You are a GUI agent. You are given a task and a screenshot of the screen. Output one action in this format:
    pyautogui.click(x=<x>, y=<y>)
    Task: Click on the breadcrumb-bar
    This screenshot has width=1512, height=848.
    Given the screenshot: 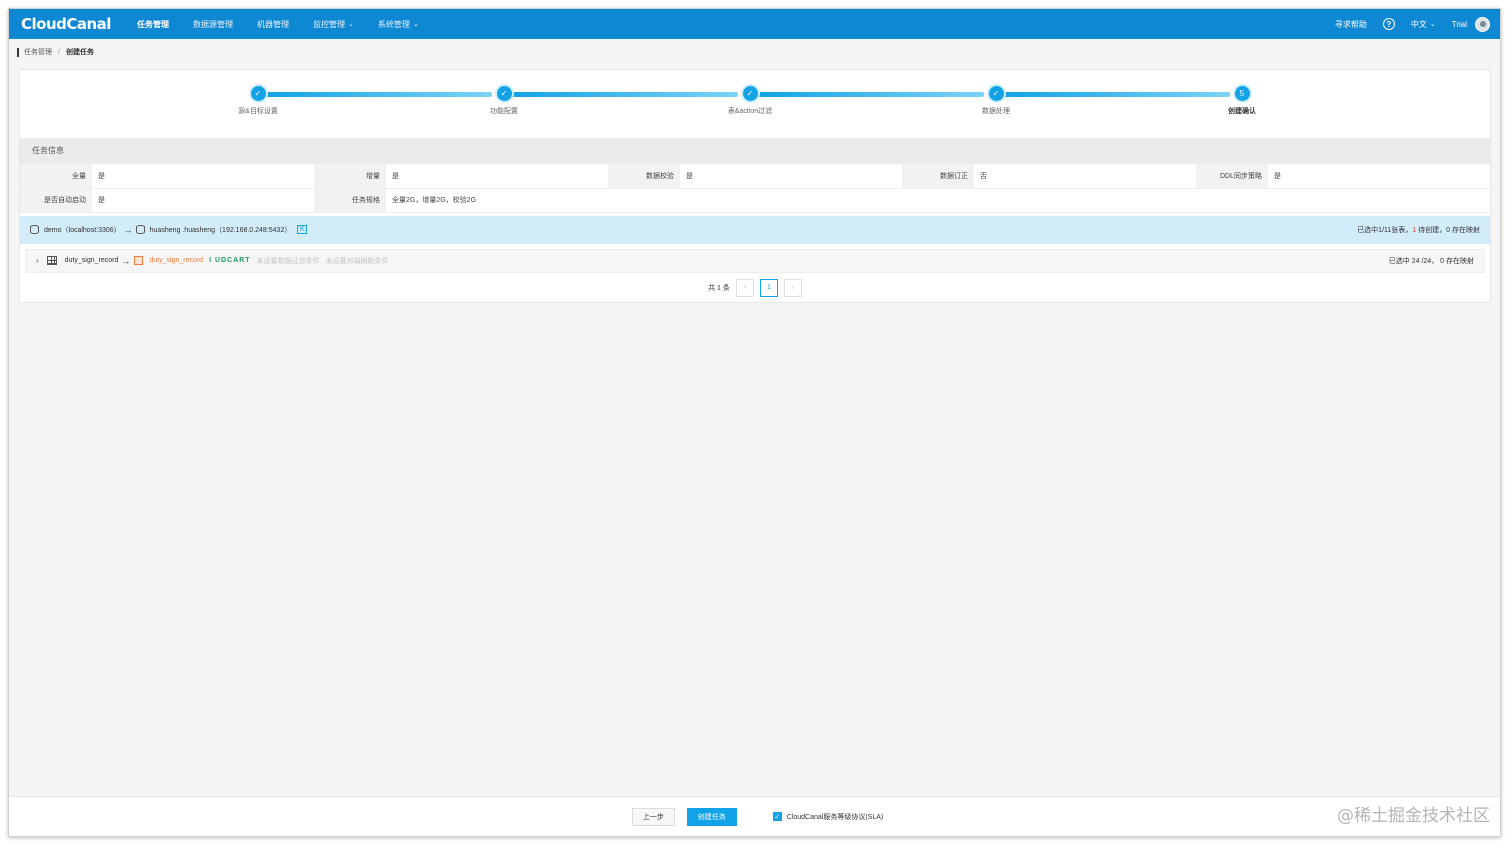 What is the action you would take?
    pyautogui.click(x=18, y=52)
    